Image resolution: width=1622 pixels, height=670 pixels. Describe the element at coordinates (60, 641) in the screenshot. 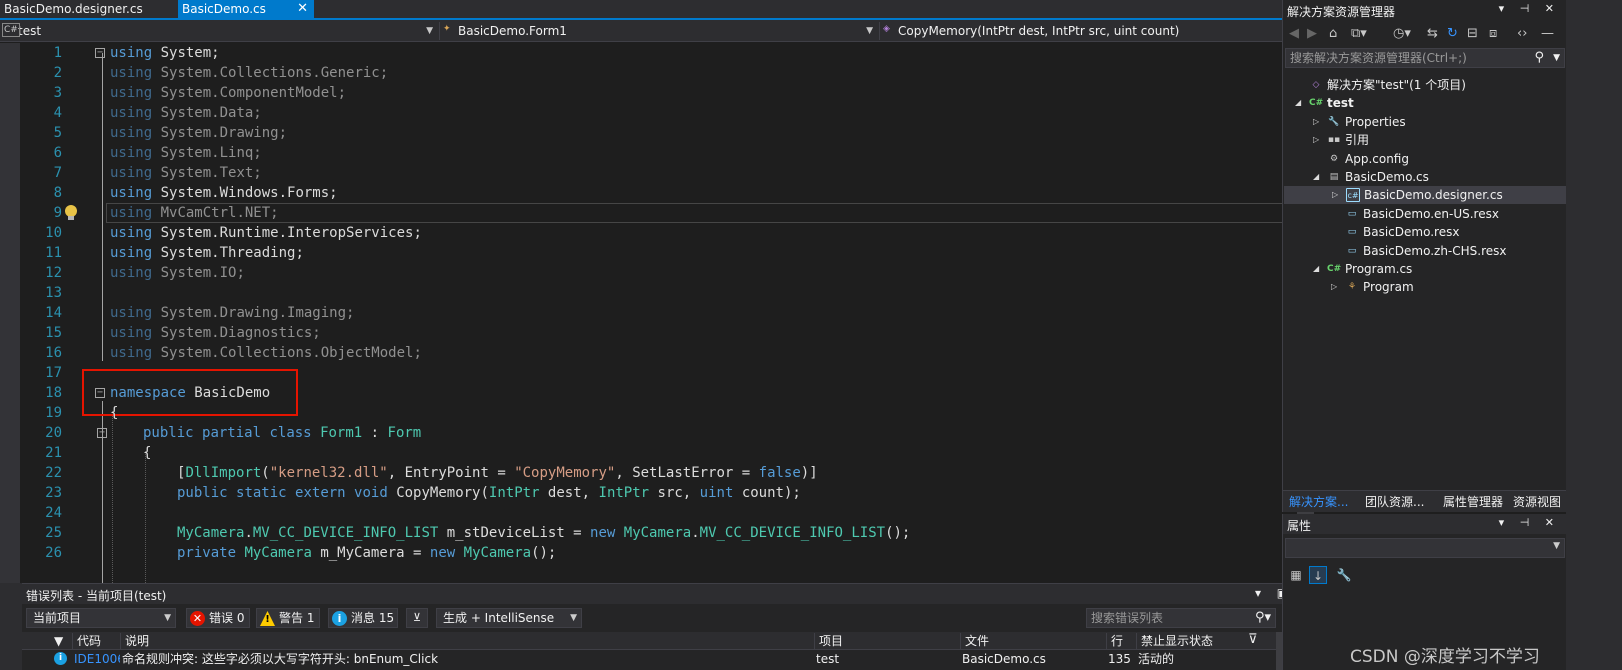

I see `sort-icon: ▼` at that location.